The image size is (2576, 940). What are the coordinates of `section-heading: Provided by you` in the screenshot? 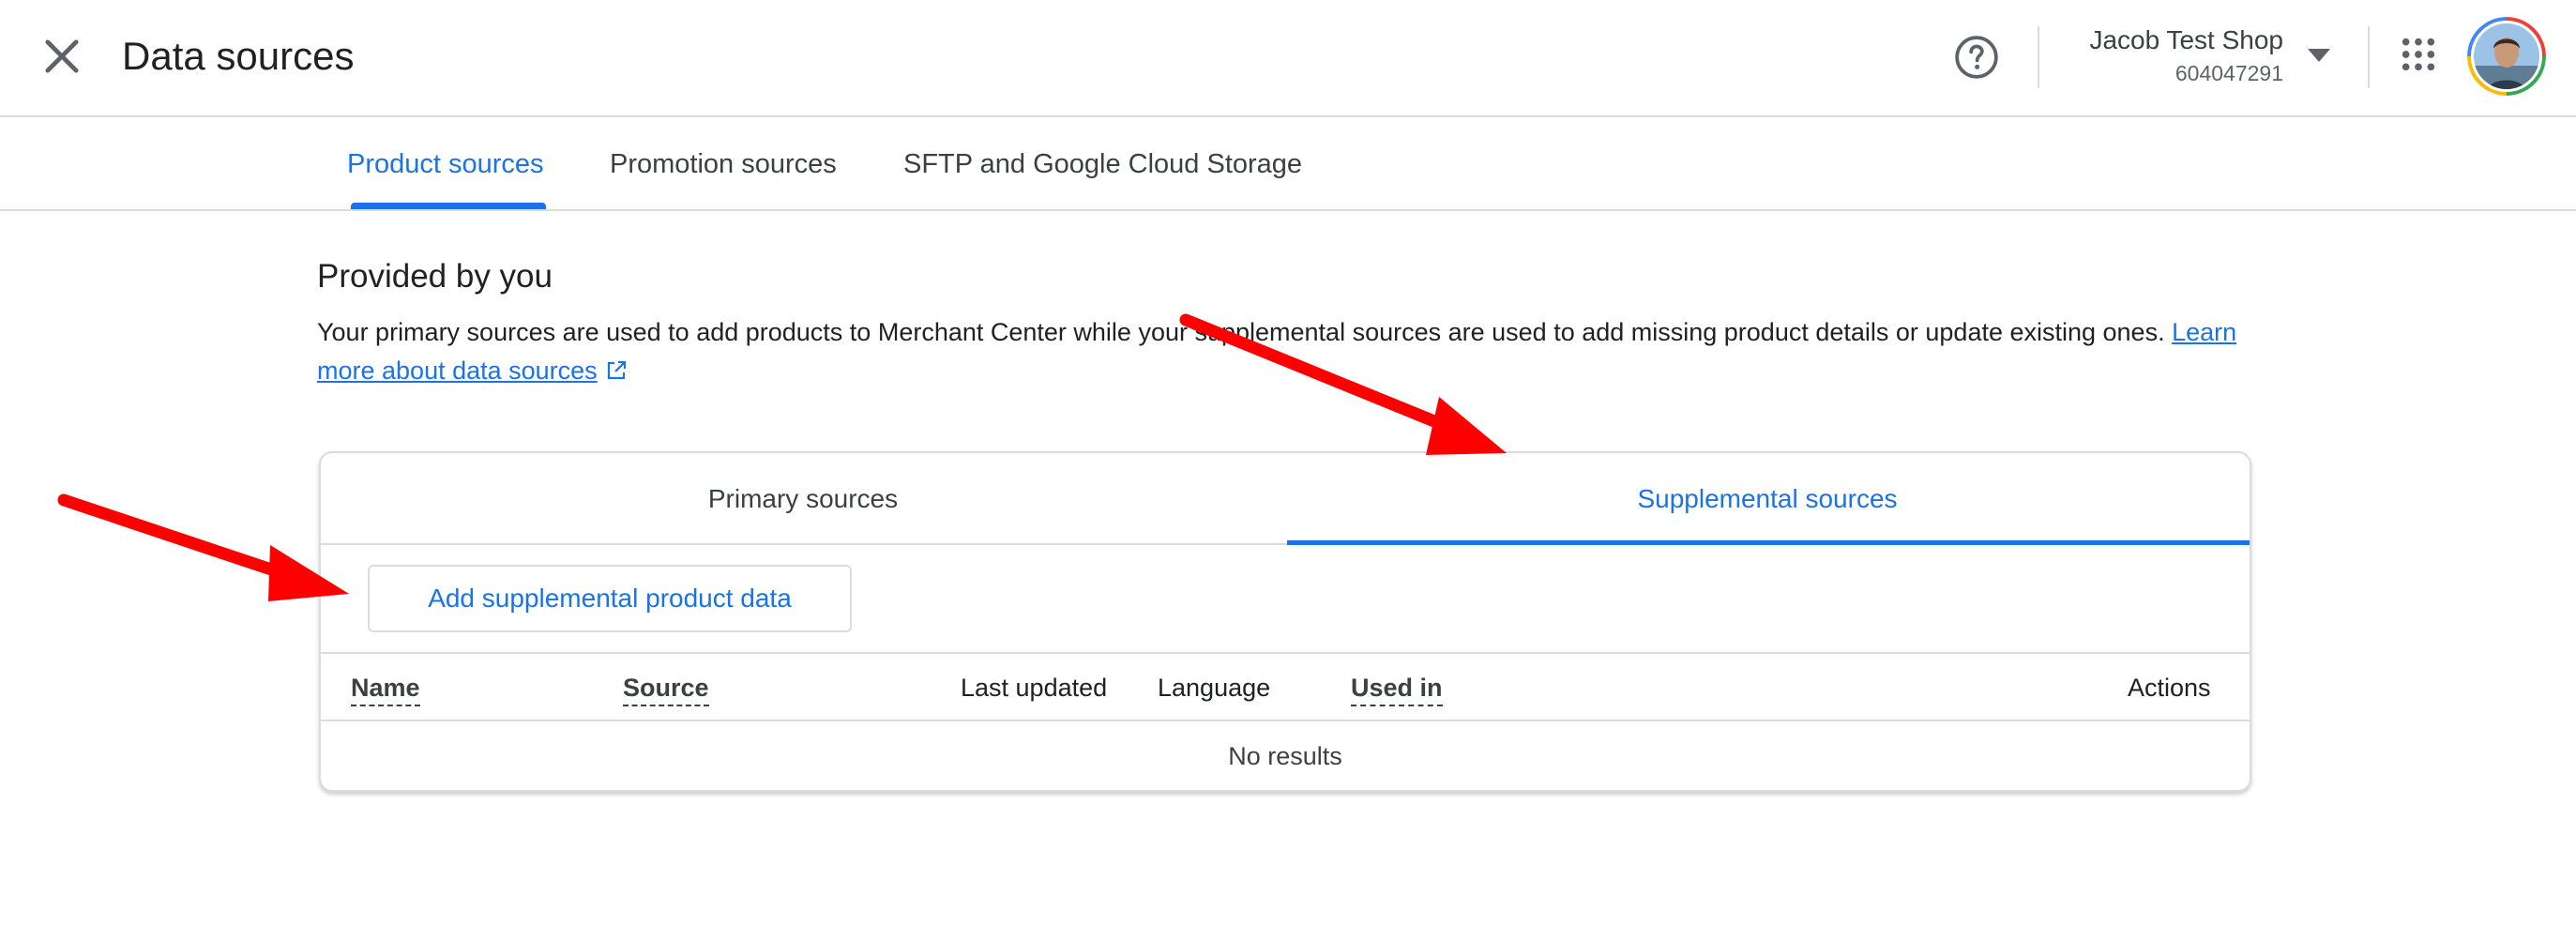 It's located at (435, 276).